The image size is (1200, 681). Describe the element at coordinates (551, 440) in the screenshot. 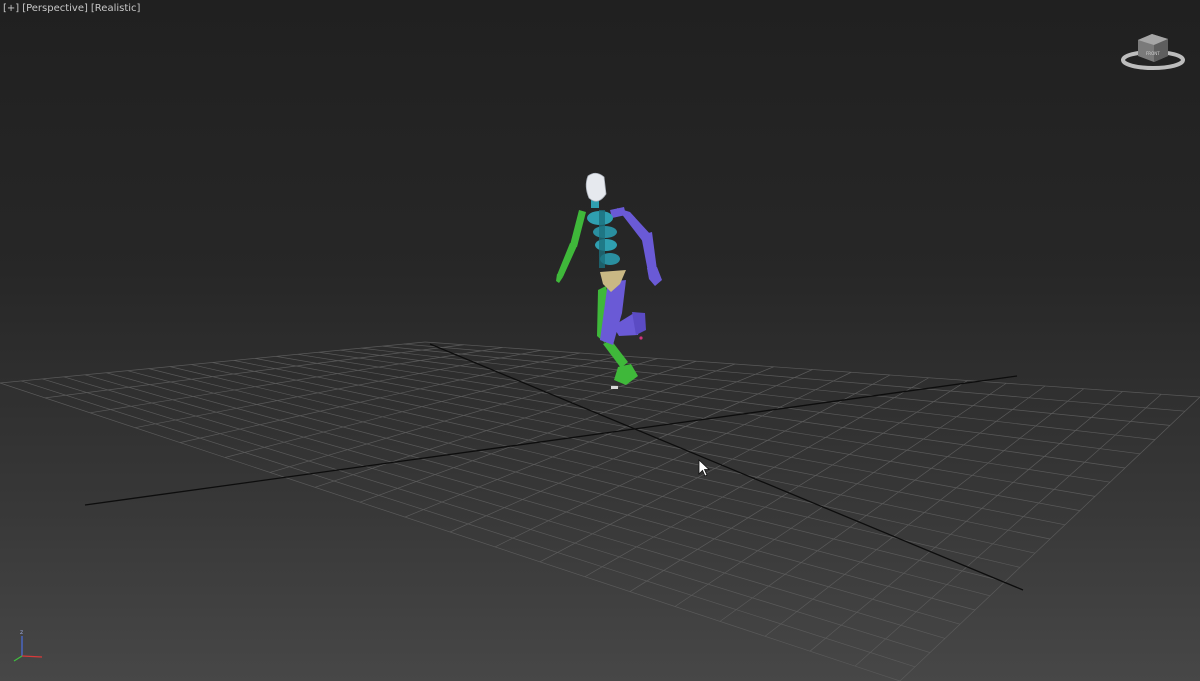

I see `grid-axis-x` at that location.